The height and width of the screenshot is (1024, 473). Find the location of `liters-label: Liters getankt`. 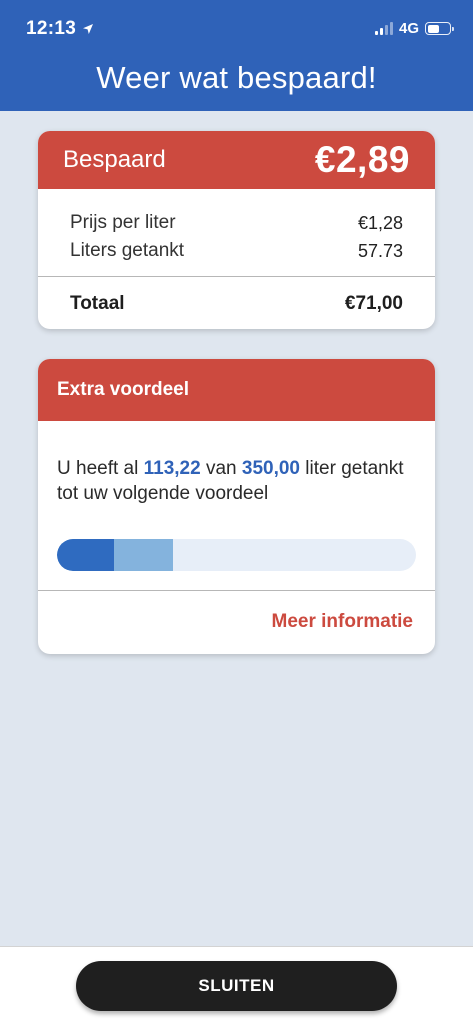

liters-label: Liters getankt is located at coordinates (127, 250).